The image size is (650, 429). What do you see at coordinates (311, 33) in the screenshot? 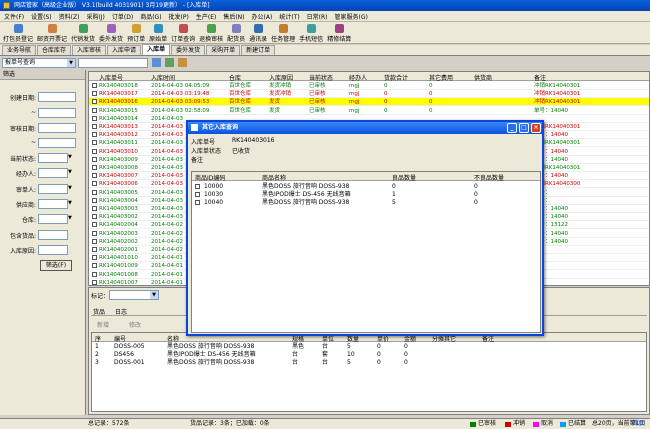
I see `toolbar-button: 手机短信` at bounding box center [311, 33].